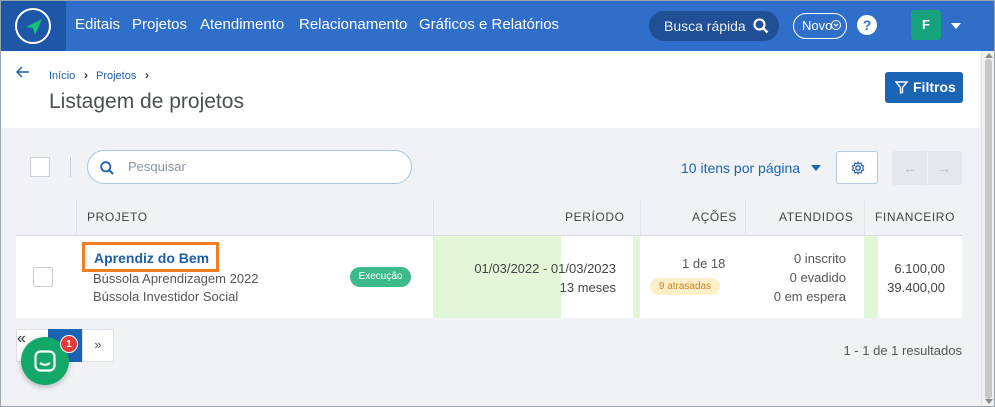 This screenshot has width=995, height=407. What do you see at coordinates (489, 24) in the screenshot?
I see `nav-graficos-relatorios: Gráficos e Relatórios` at bounding box center [489, 24].